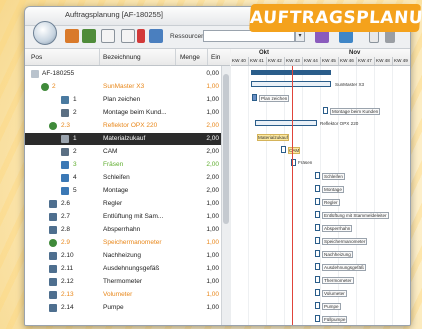  I want to click on app-logo-icon, so click(45, 33).